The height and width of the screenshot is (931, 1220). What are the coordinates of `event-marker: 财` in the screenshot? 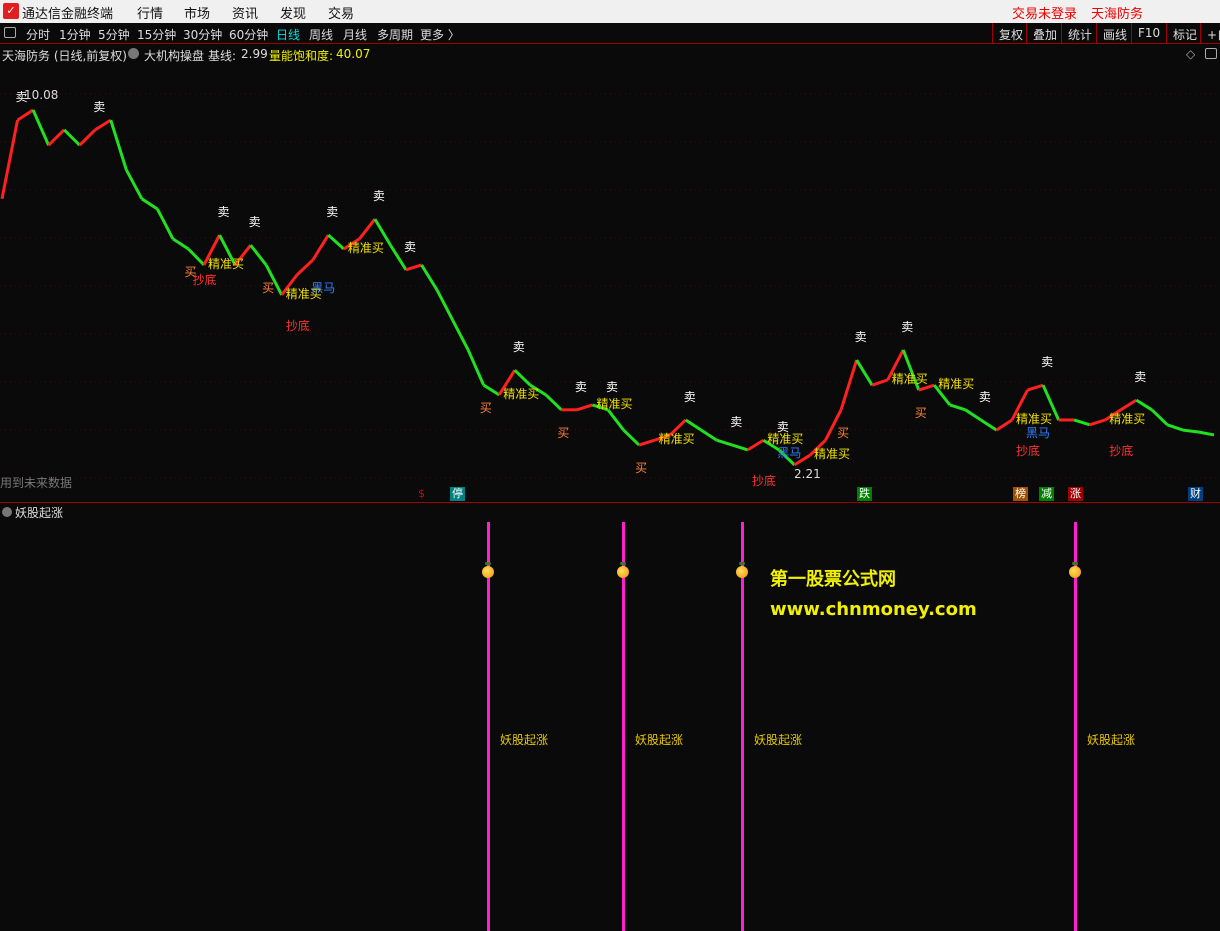 It's located at (1195, 494).